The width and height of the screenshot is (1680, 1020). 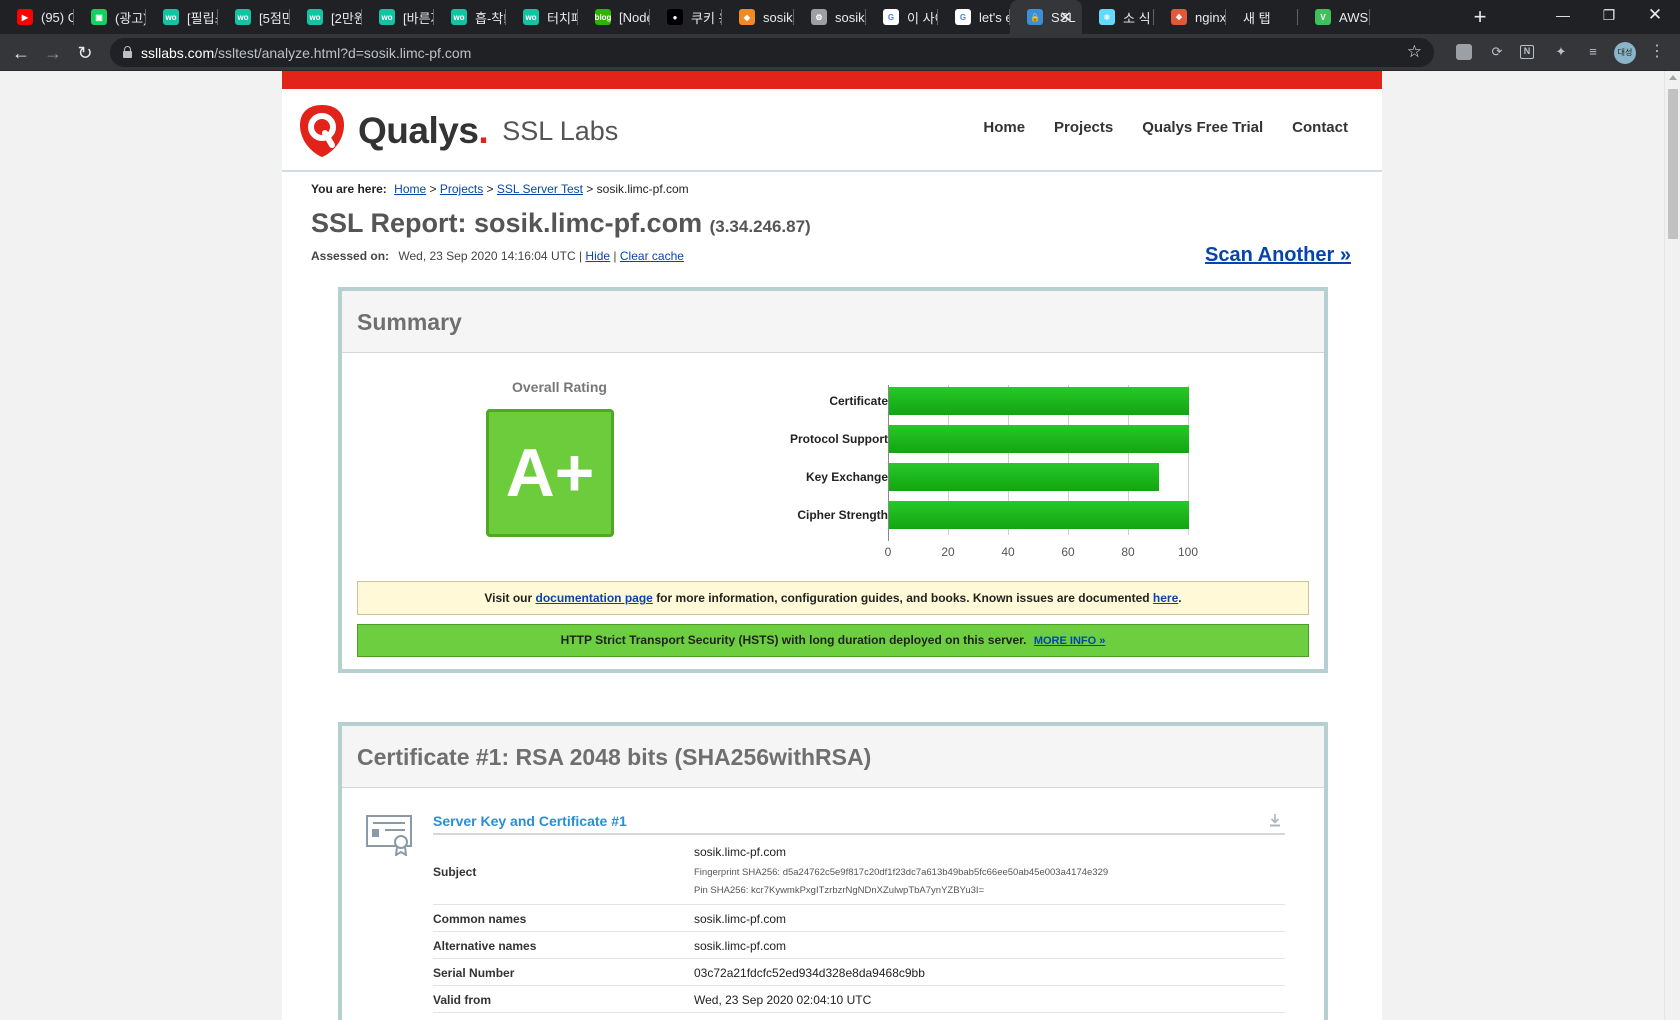 I want to click on tab-label: [필립스, so click(x=202, y=18).